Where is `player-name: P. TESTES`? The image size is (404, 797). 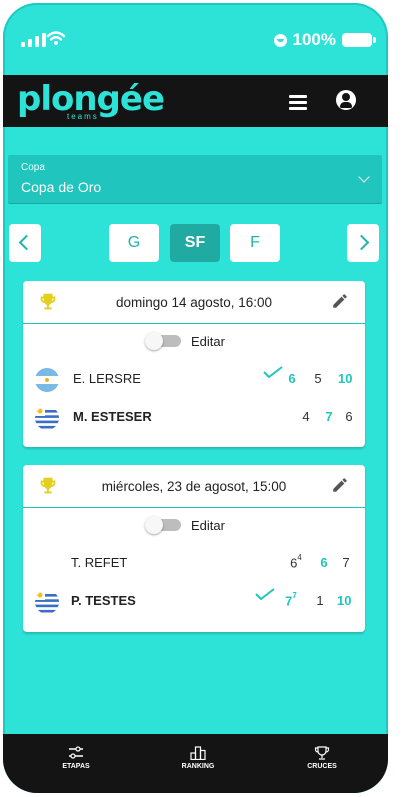
player-name: P. TESTES is located at coordinates (103, 600).